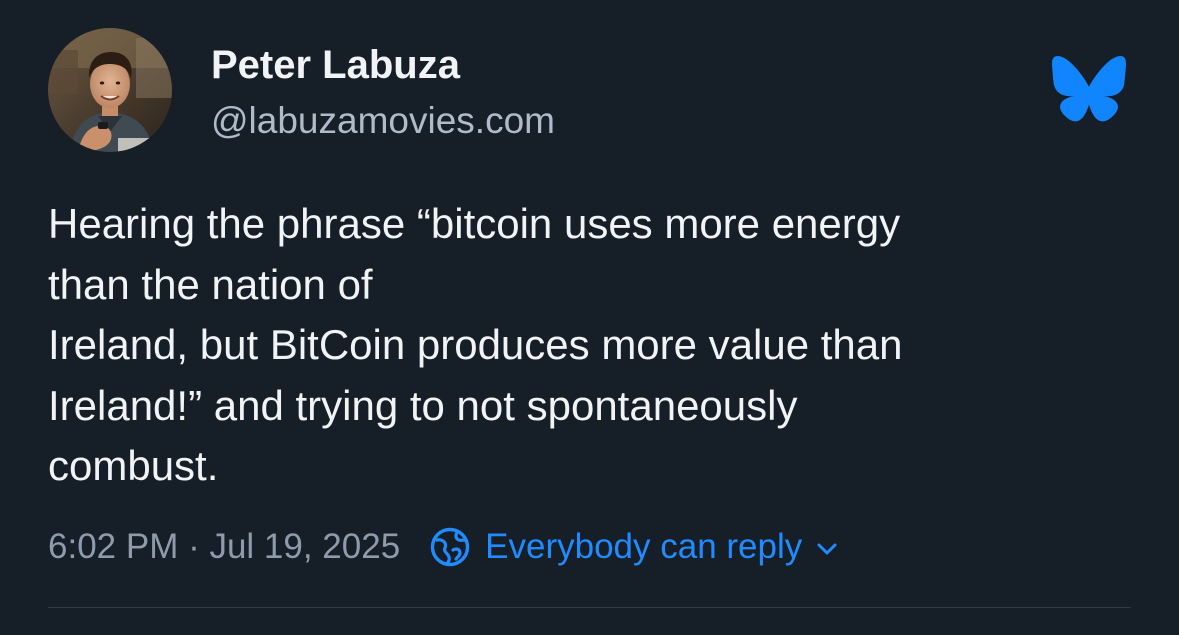 This screenshot has height=635, width=1179. What do you see at coordinates (450, 547) in the screenshot?
I see `globe-icon` at bounding box center [450, 547].